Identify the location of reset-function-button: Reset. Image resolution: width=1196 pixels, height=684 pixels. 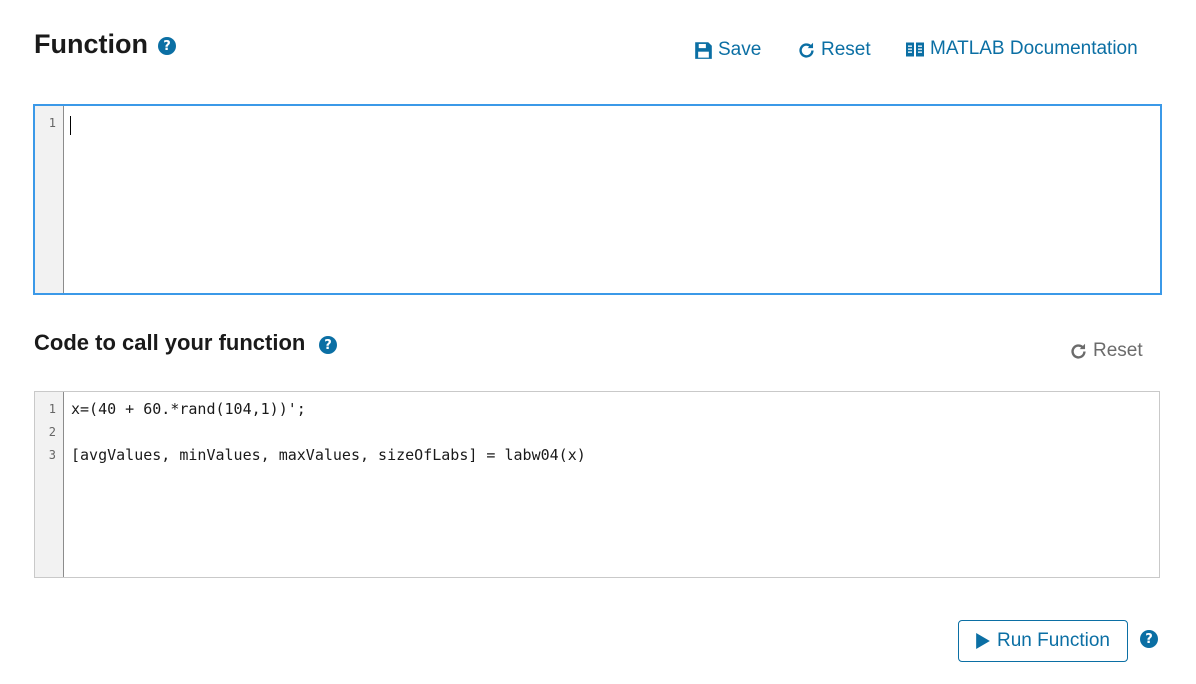
(834, 50).